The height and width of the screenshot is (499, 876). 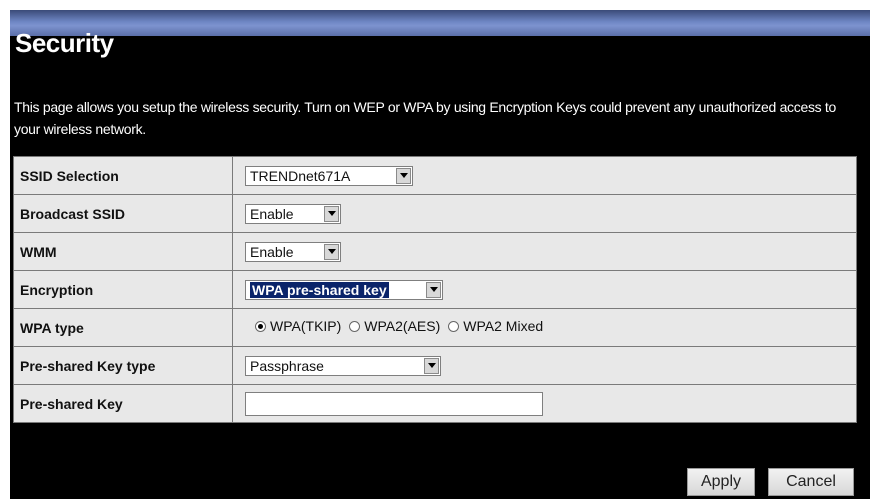 What do you see at coordinates (123, 289) in the screenshot?
I see `encryption-label: Encryption` at bounding box center [123, 289].